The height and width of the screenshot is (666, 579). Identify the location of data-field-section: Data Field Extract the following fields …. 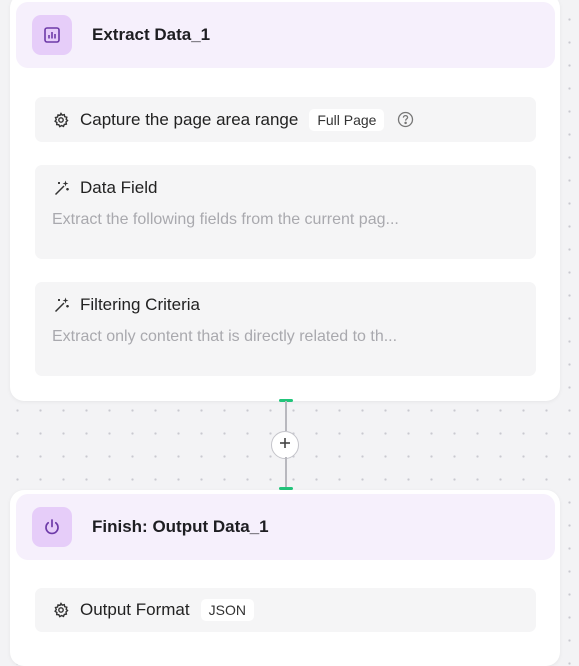
(285, 212).